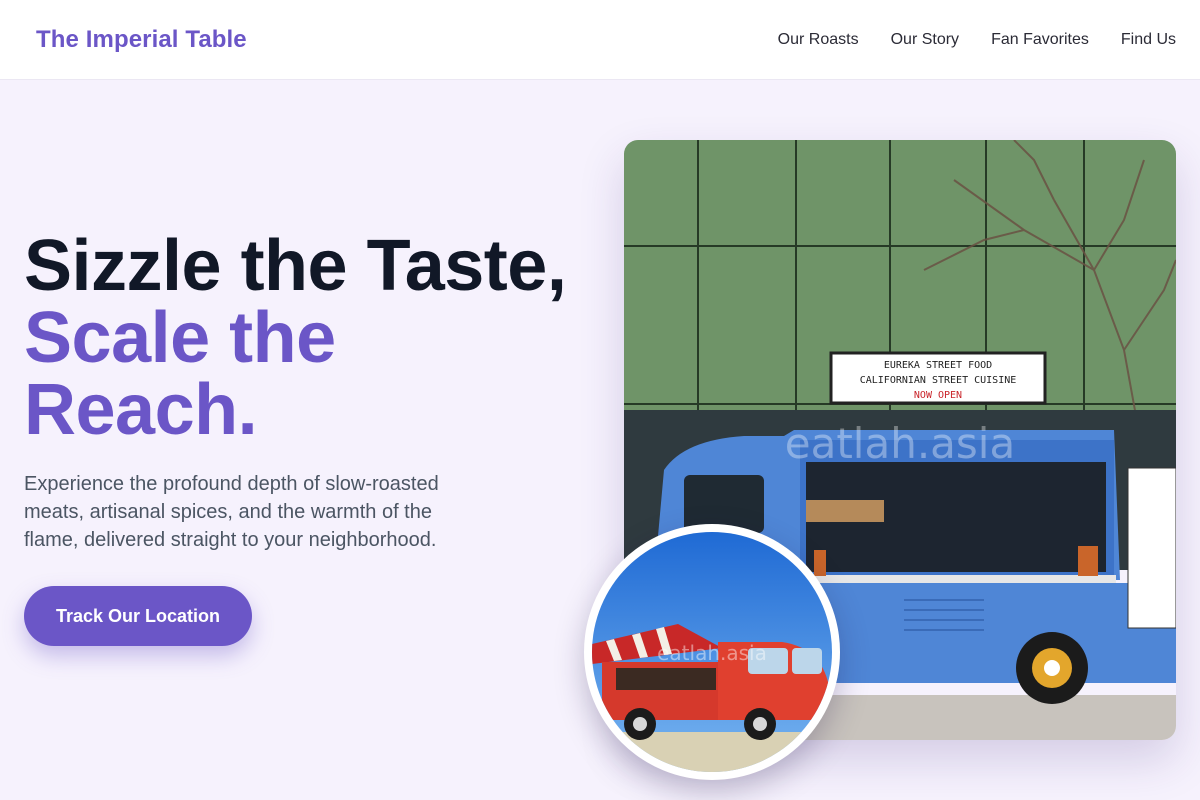 The image size is (1200, 800). What do you see at coordinates (180, 338) in the screenshot?
I see `headline-line-2: Scale the` at bounding box center [180, 338].